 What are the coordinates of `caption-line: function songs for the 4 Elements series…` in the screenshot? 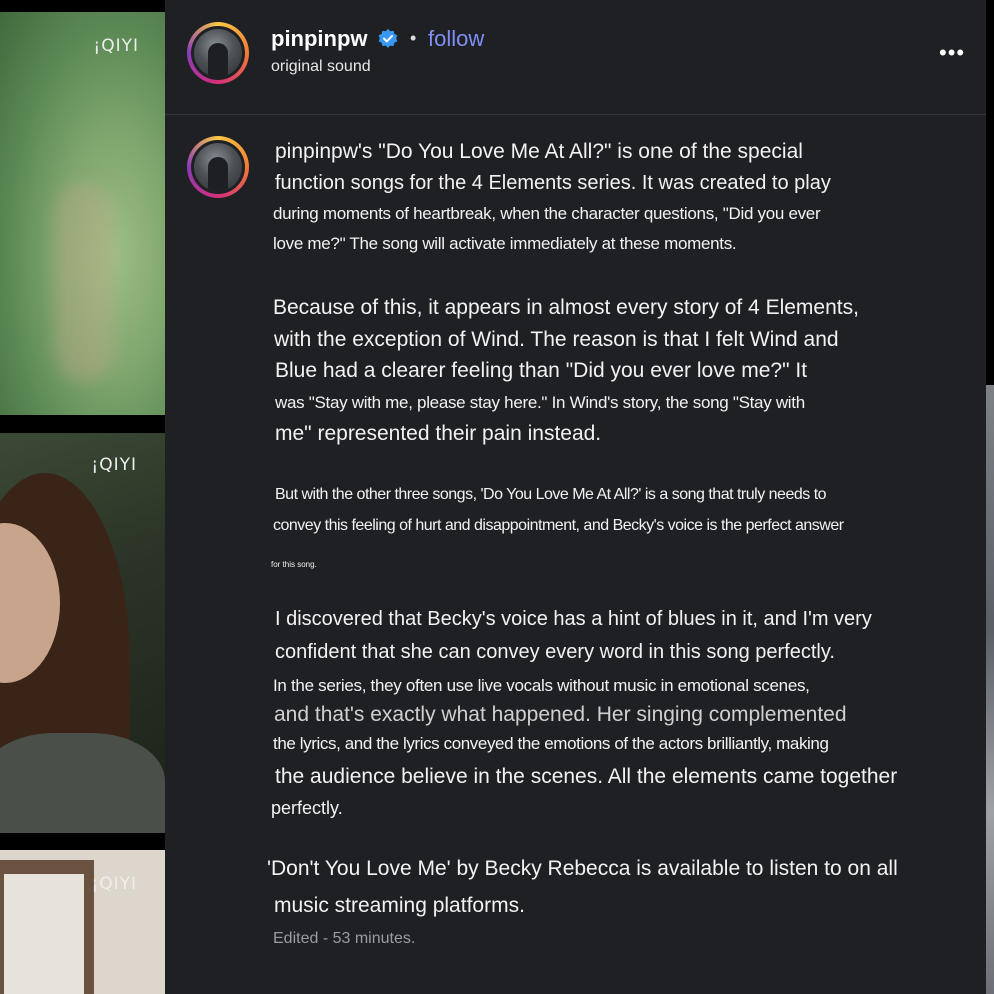 It's located at (553, 183).